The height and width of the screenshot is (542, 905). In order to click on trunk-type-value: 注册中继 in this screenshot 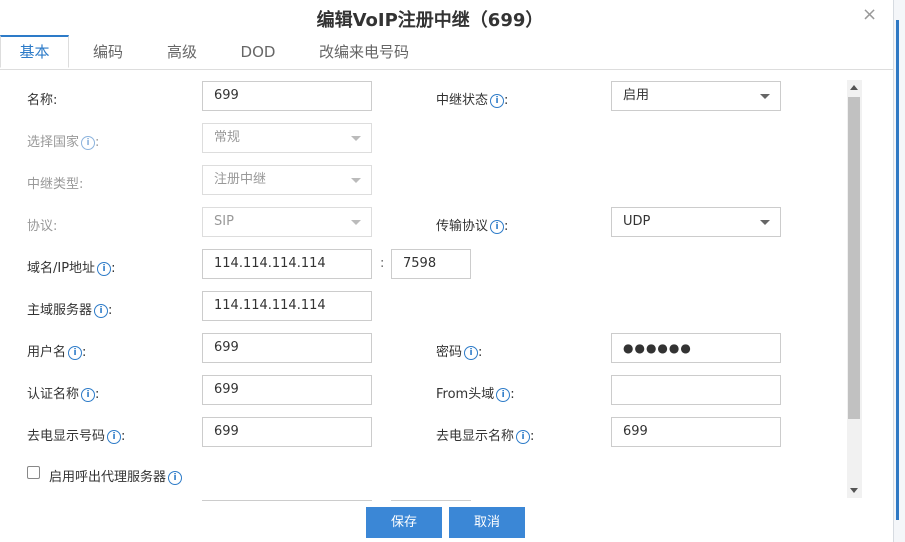, I will do `click(240, 179)`.